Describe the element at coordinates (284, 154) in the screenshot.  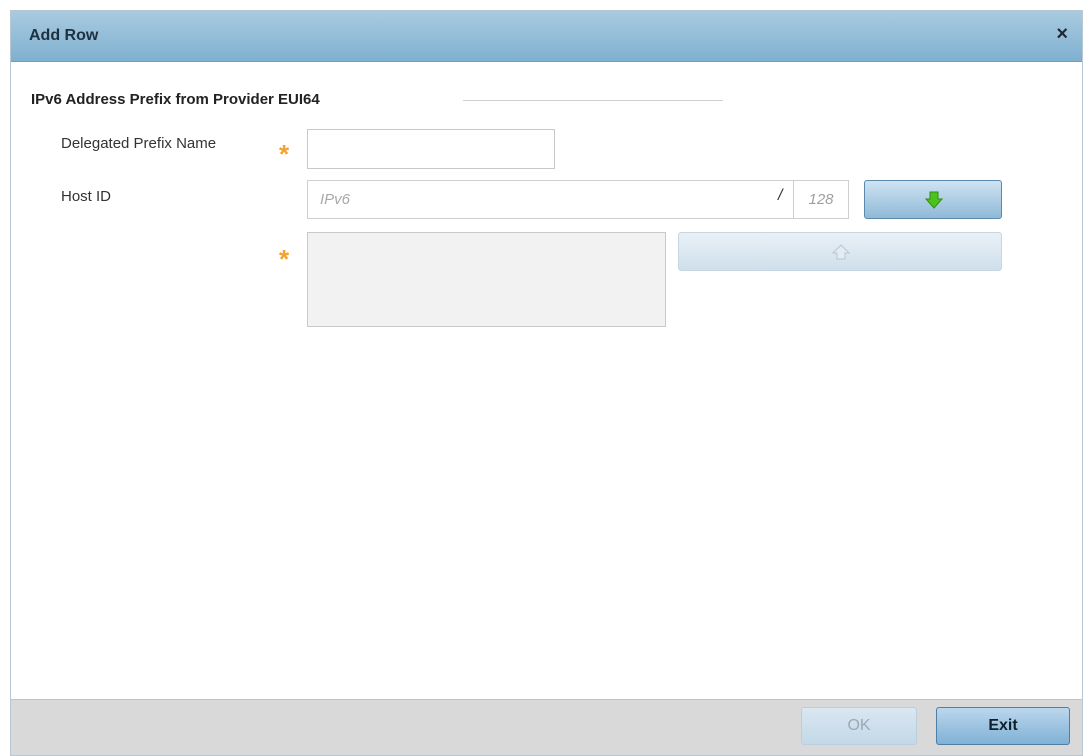
I see `required-marker: *` at that location.